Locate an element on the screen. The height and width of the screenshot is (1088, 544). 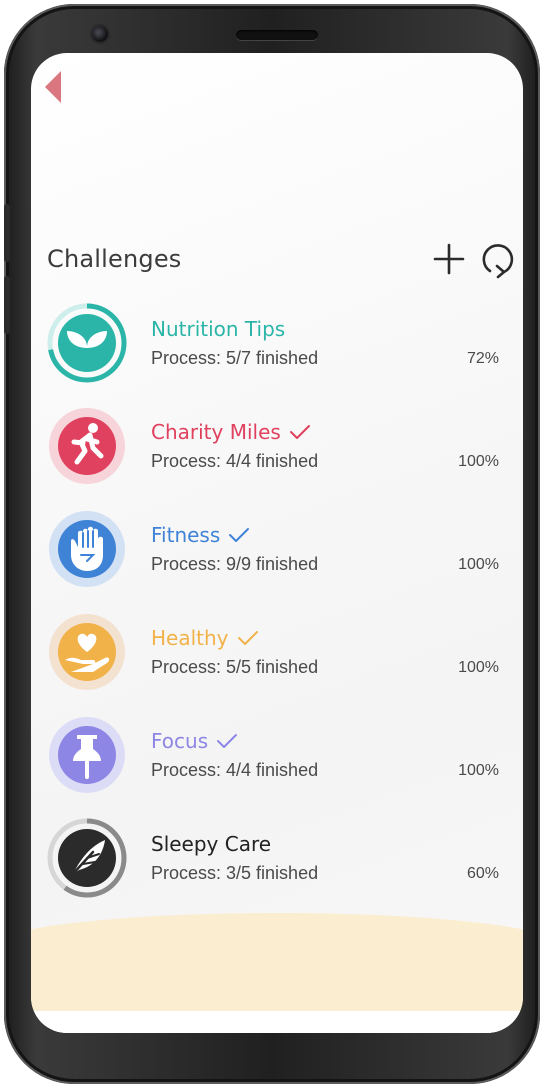
plus-icon is located at coordinates (449, 259).